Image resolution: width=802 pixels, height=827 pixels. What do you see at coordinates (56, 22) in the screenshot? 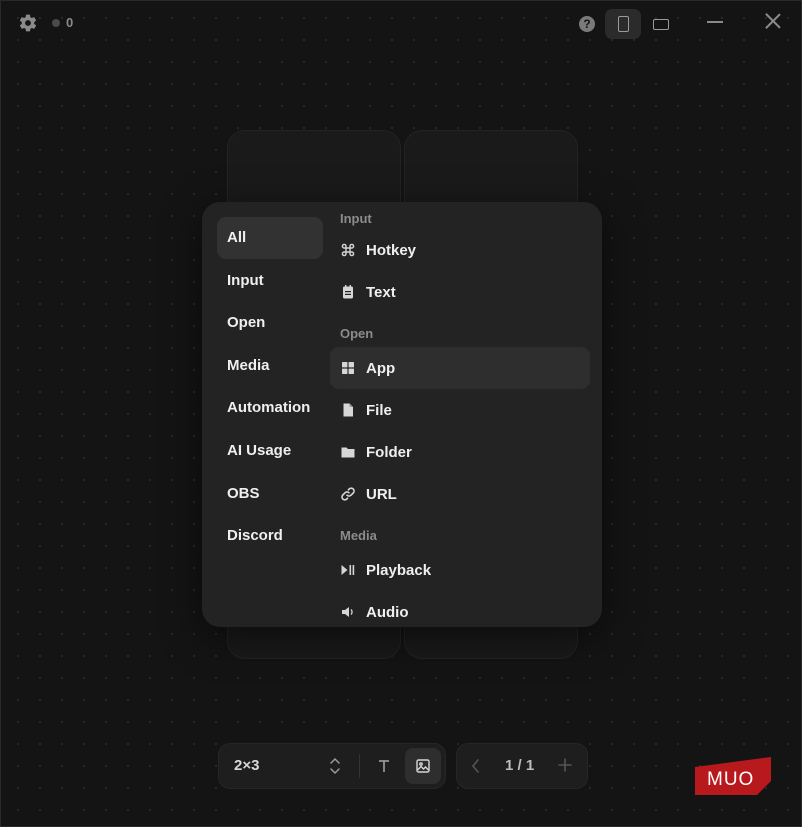
I see `status-dot-icon` at bounding box center [56, 22].